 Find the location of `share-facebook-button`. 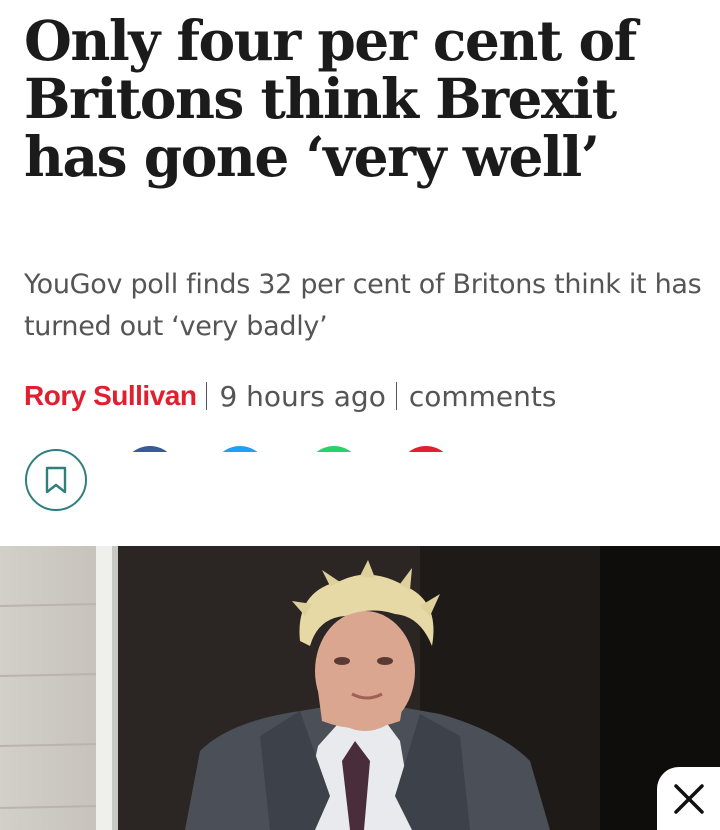

share-facebook-button is located at coordinates (150, 449).